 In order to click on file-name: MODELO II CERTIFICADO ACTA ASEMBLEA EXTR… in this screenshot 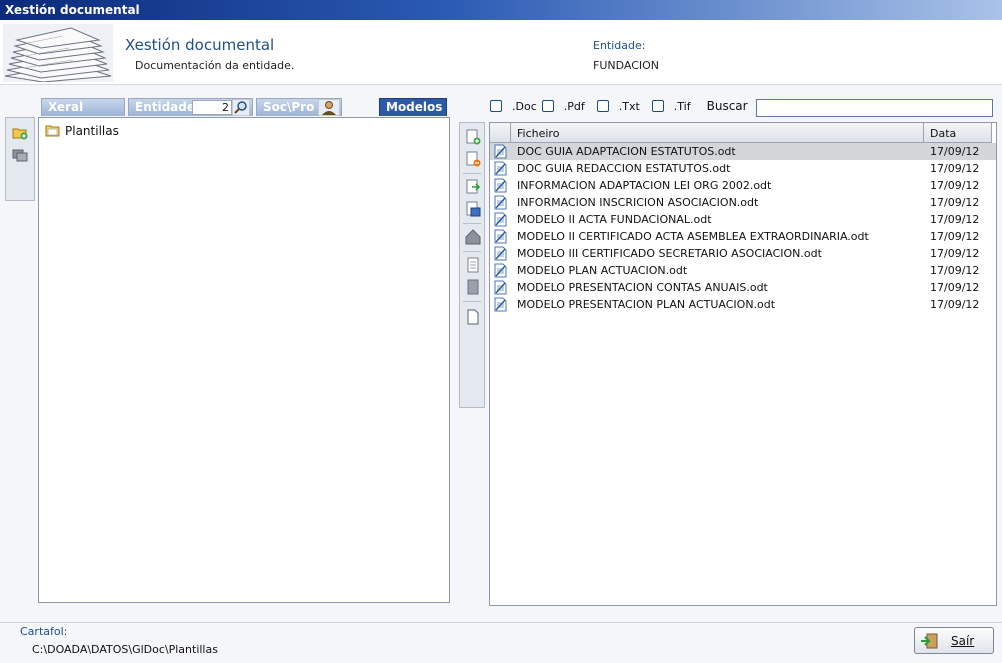, I will do `click(693, 236)`.